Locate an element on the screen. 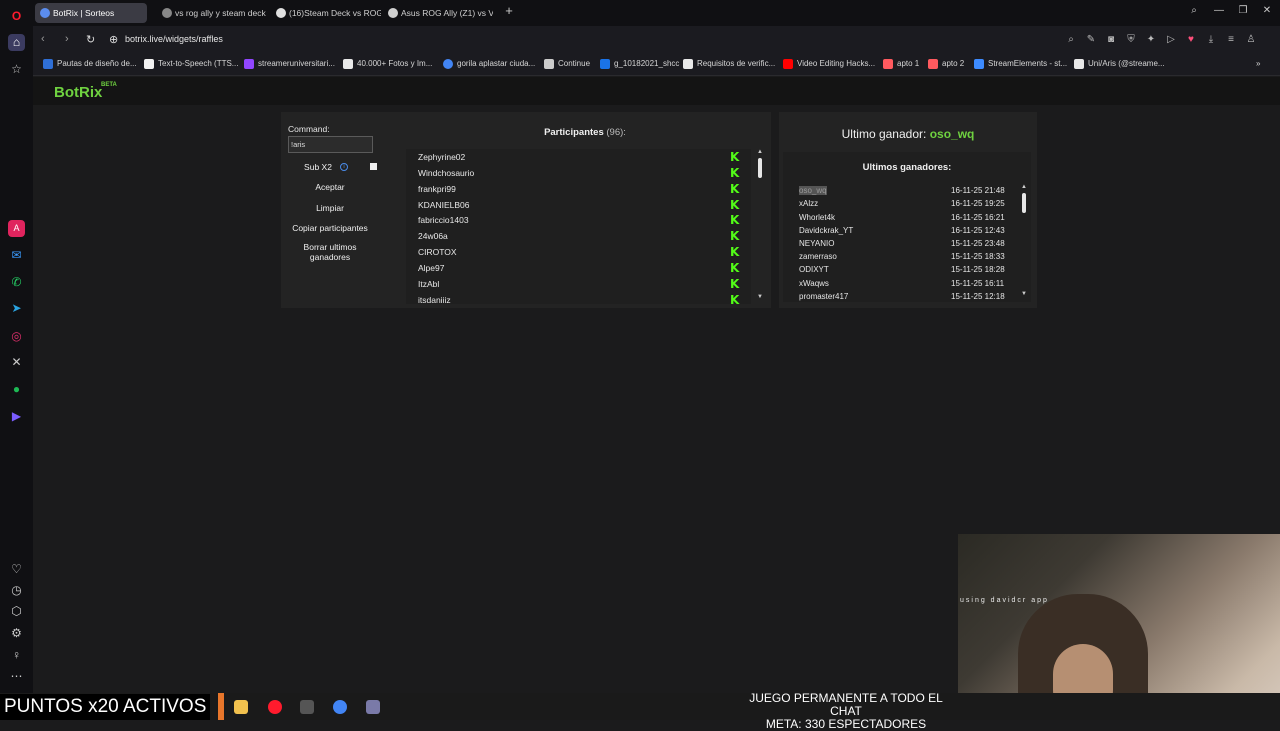  profile-icon: ♙ is located at coordinates (1251, 39).